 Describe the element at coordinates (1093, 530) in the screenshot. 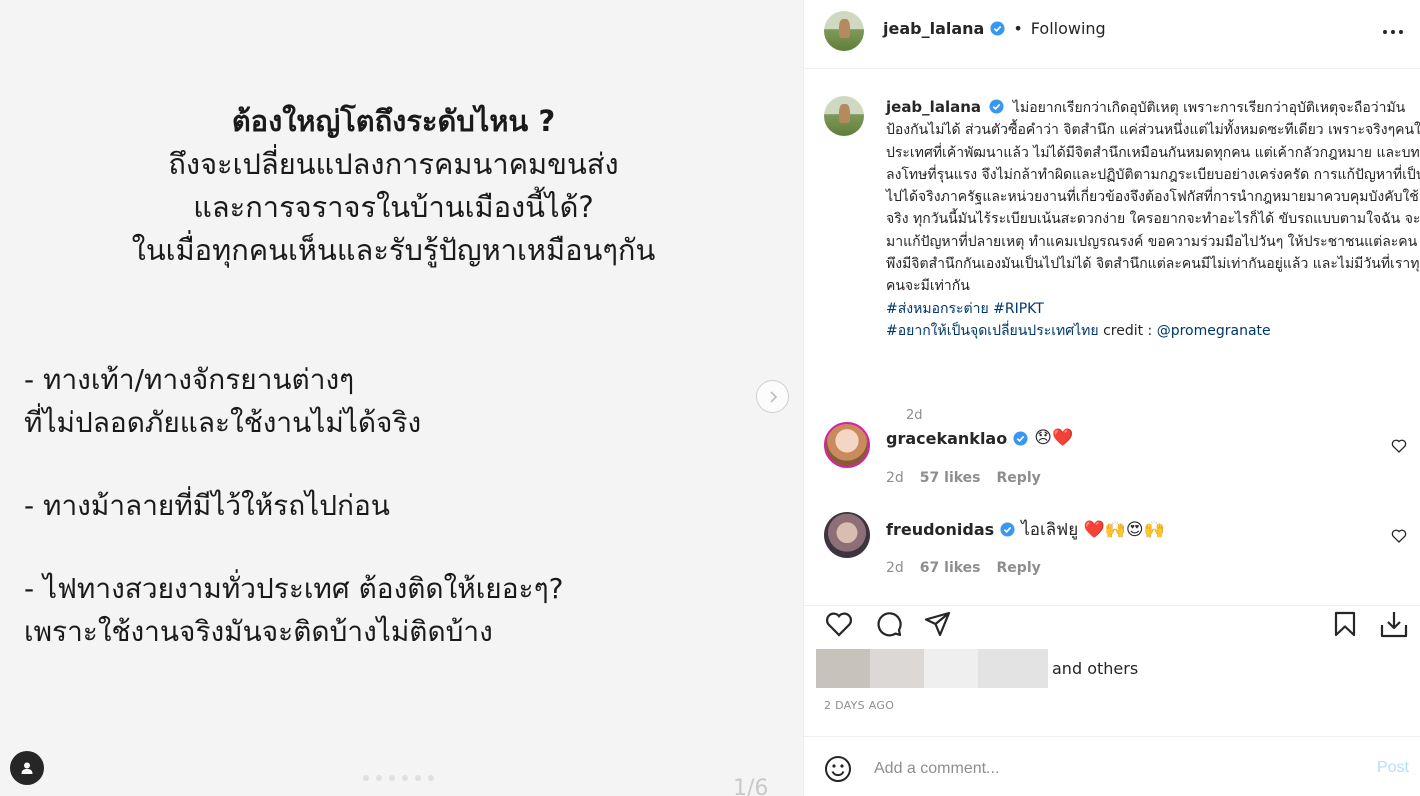

I see `comment-text: ไอเลิฟยู ❤️🙌😍🙌` at that location.